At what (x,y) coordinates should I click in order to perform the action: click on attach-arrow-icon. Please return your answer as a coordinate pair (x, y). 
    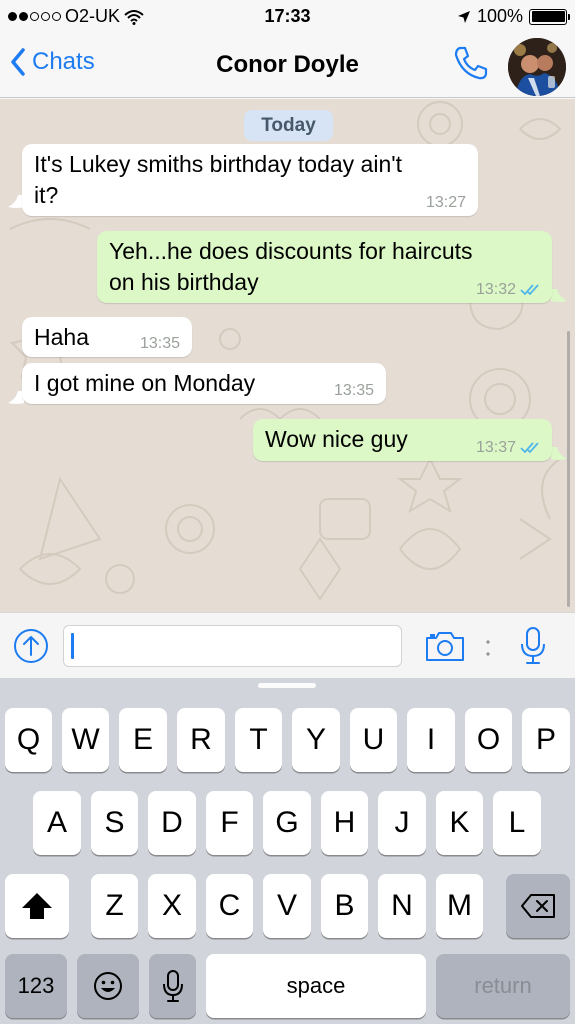
    Looking at the image, I should click on (31, 646).